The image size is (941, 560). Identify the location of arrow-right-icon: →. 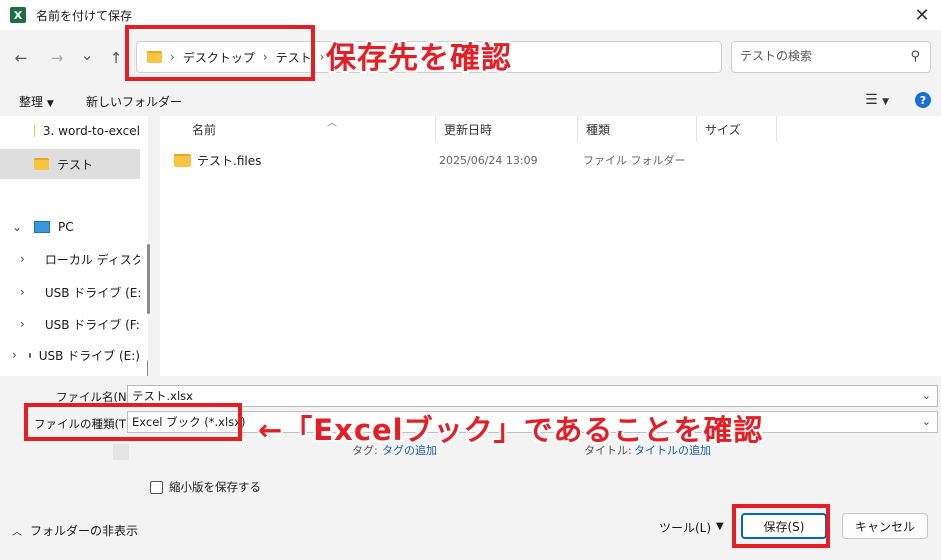
(57, 58).